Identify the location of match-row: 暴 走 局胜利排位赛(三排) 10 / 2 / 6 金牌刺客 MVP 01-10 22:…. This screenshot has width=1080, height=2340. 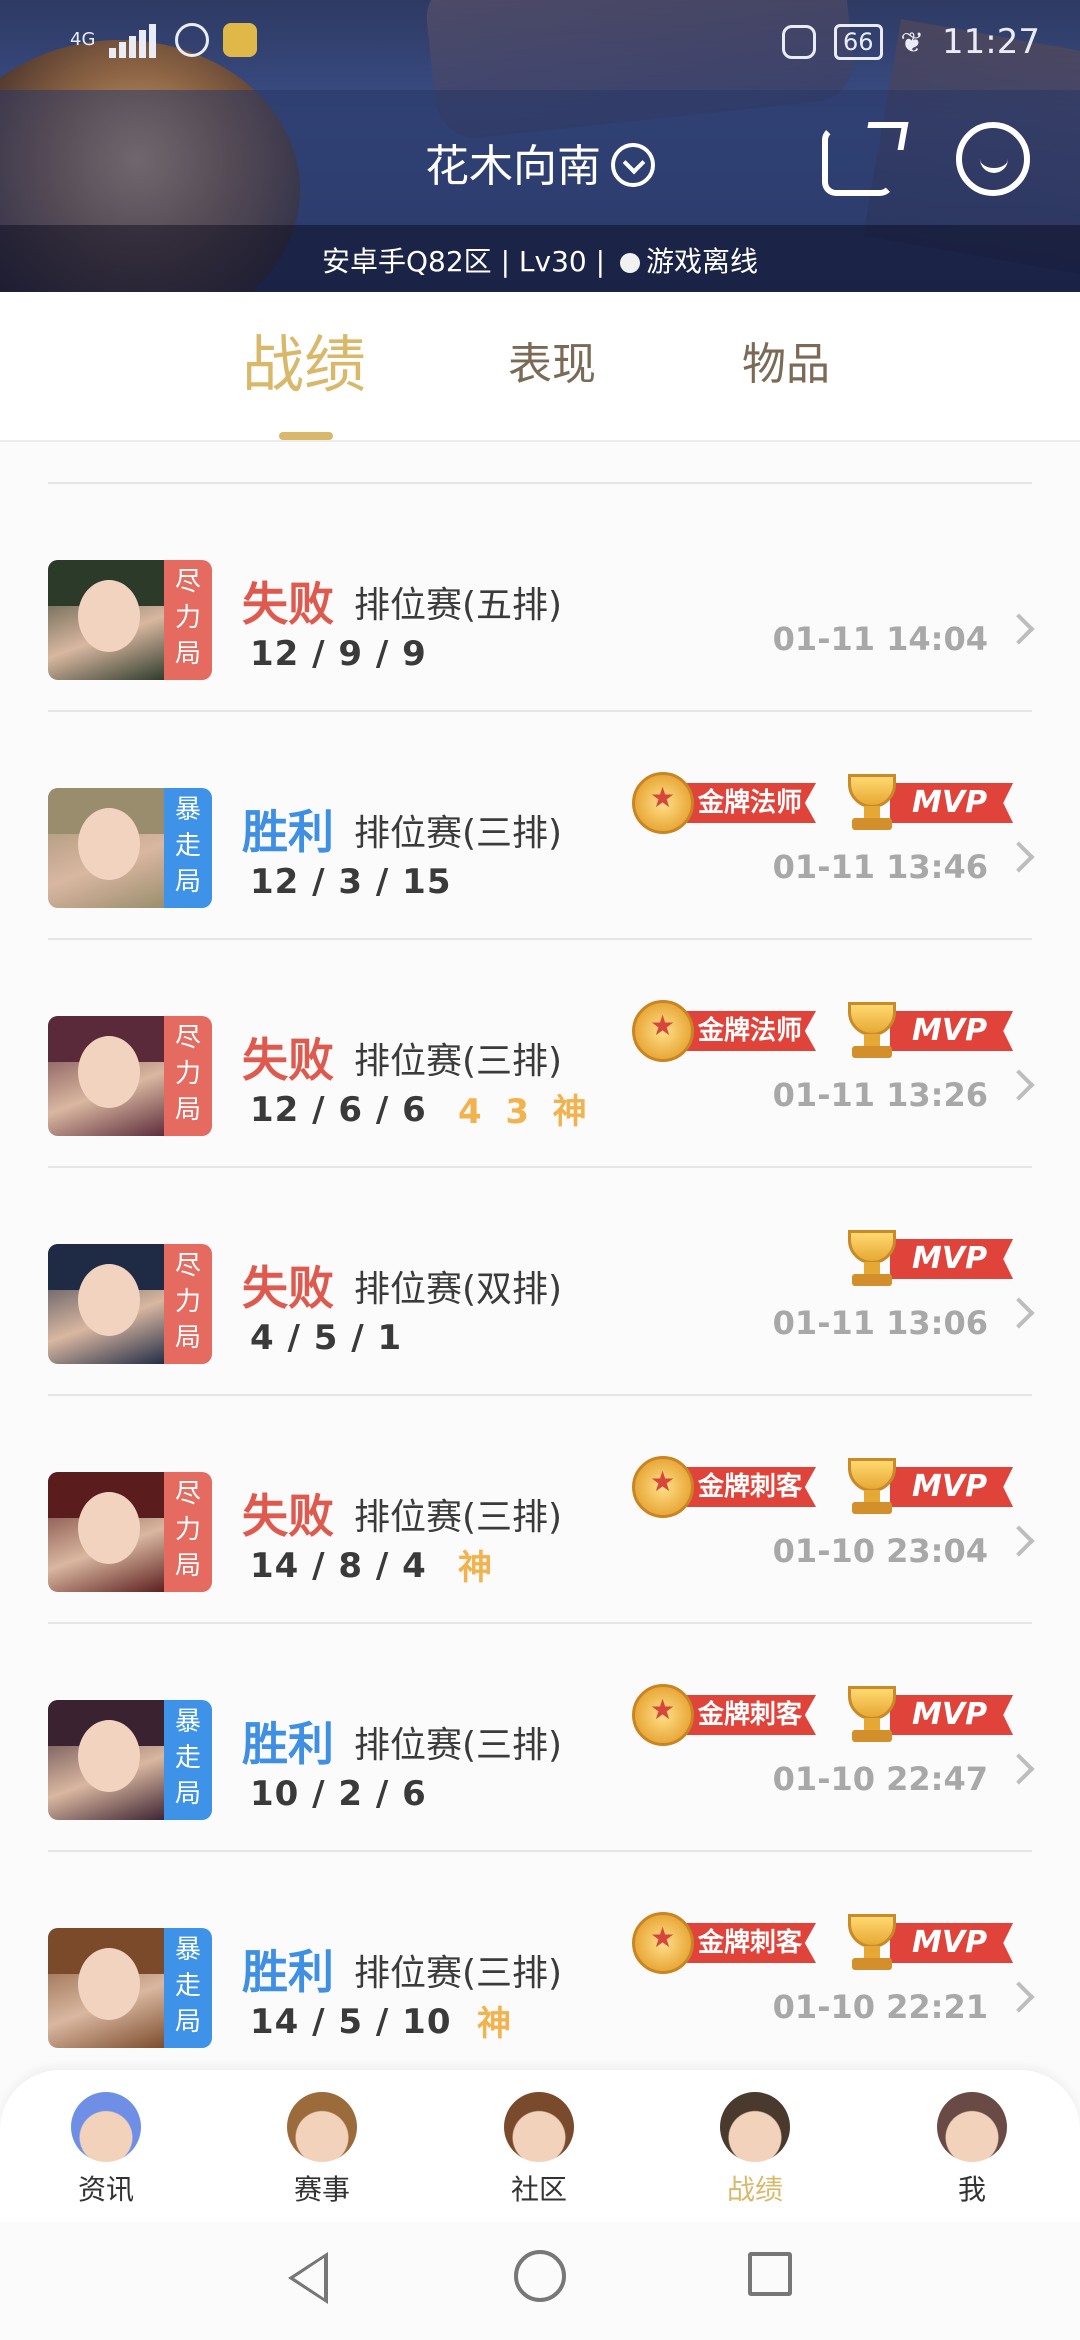
(540, 1735).